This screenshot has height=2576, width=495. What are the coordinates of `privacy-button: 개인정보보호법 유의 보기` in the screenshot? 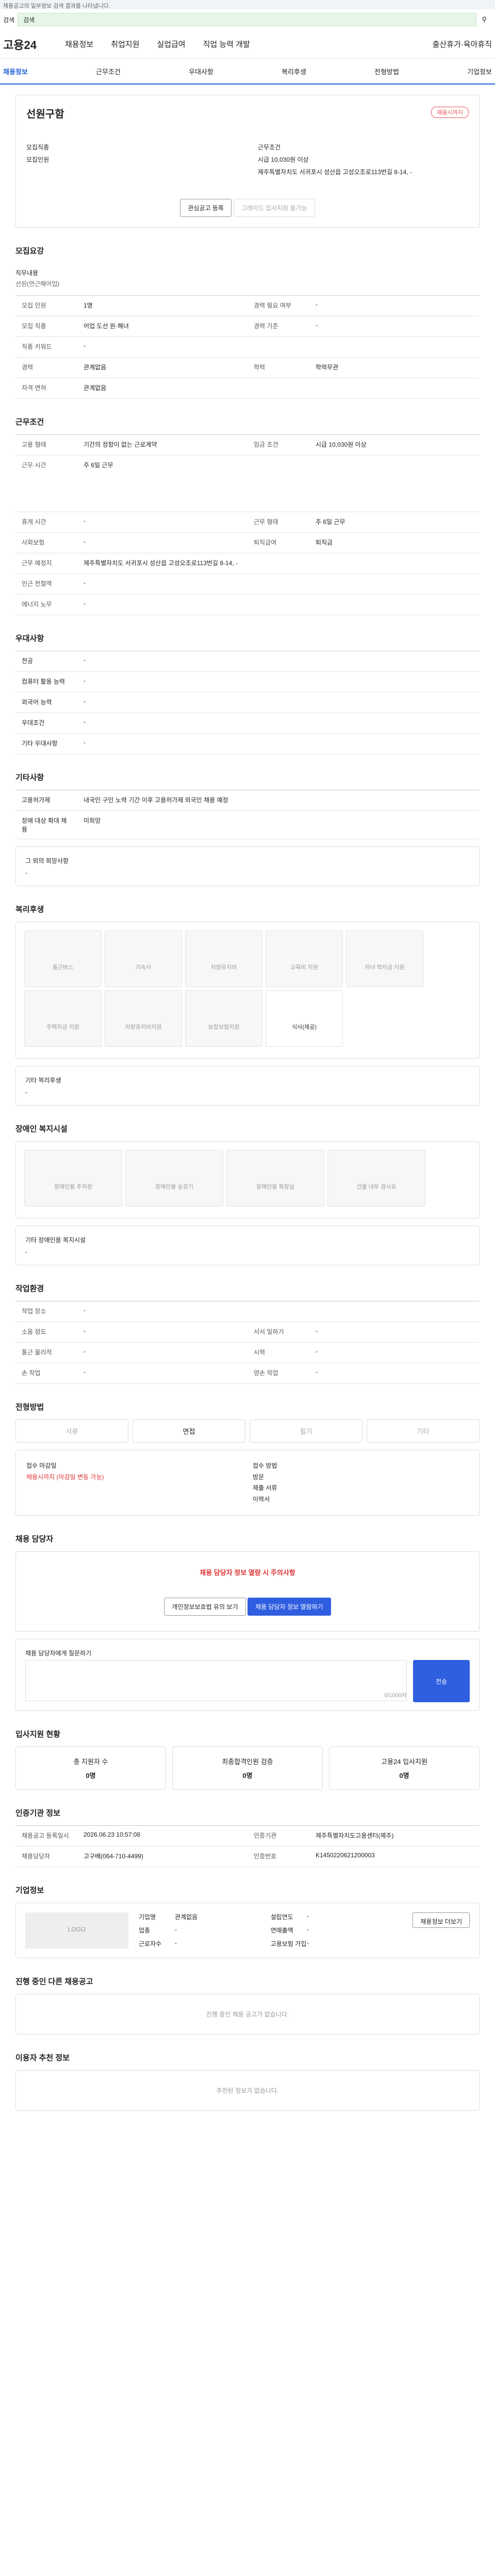 It's located at (205, 1607).